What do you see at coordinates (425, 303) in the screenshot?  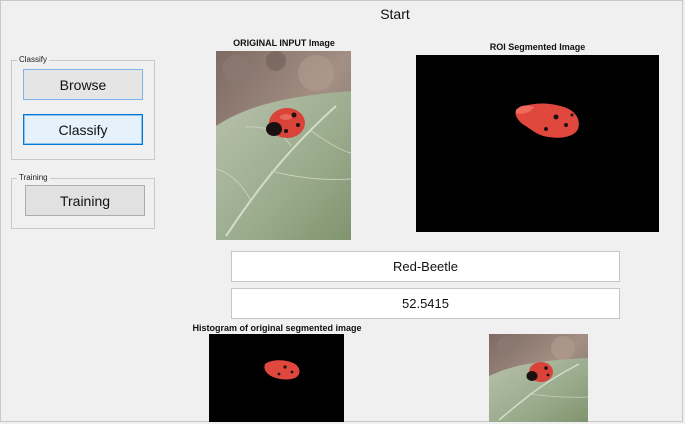 I see `score-result-field: 52.5415` at bounding box center [425, 303].